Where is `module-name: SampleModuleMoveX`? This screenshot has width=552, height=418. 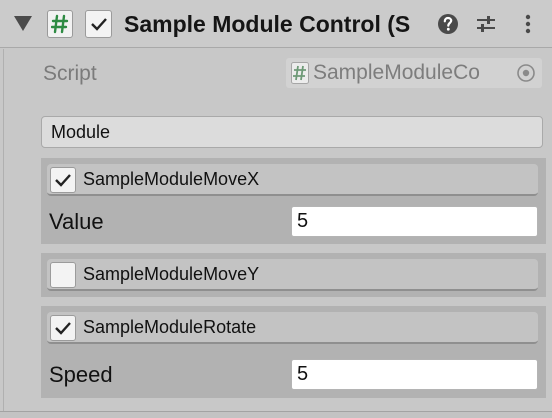 module-name: SampleModuleMoveX is located at coordinates (171, 179).